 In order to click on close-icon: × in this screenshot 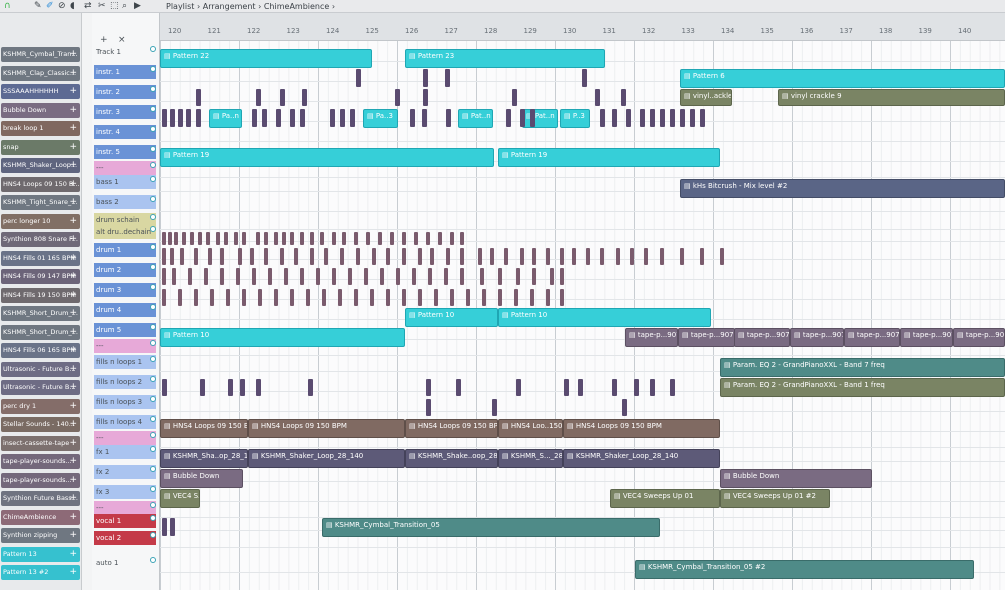, I will do `click(122, 40)`.